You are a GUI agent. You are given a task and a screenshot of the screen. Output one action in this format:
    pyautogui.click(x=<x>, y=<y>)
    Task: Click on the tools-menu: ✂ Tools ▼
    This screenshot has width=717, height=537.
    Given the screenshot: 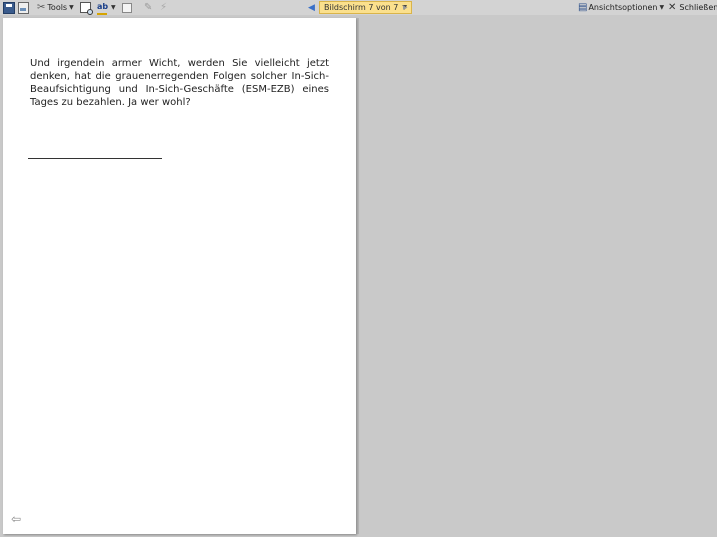 What is the action you would take?
    pyautogui.click(x=55, y=7)
    